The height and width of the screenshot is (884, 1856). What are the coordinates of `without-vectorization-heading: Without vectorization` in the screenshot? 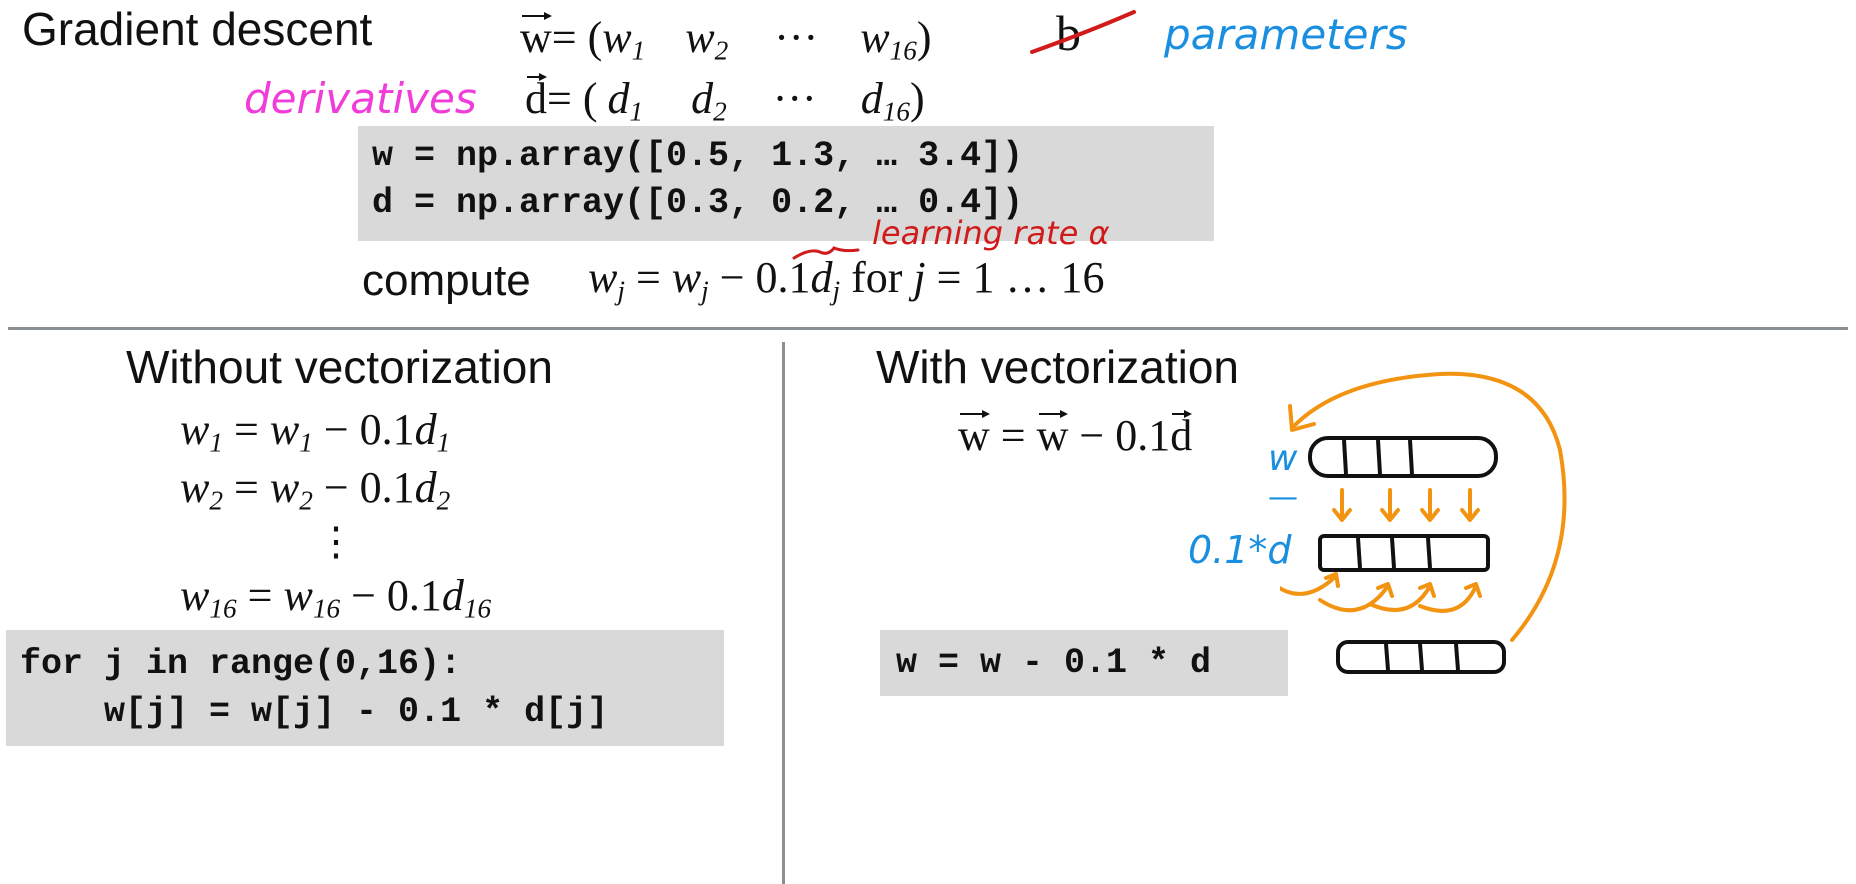 It's located at (339, 367).